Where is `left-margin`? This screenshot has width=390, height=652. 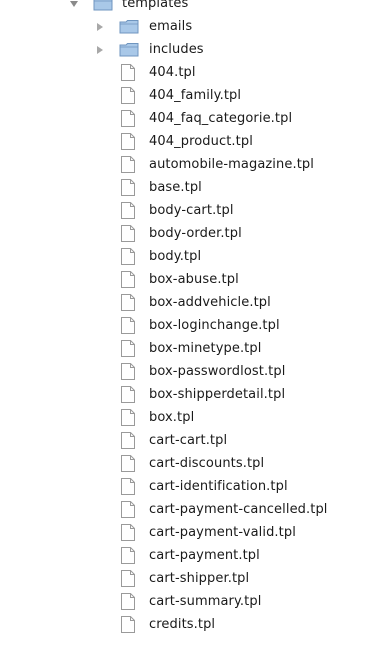
left-margin is located at coordinates (7, 326).